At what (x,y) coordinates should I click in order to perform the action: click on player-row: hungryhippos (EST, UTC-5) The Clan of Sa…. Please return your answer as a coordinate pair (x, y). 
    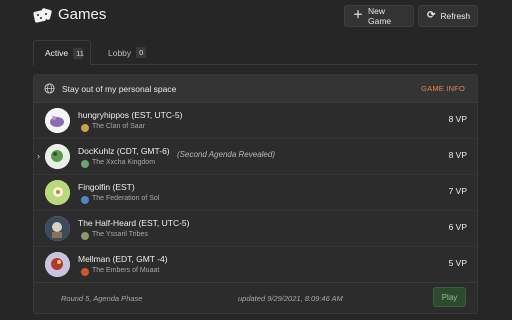
    Looking at the image, I should click on (255, 121).